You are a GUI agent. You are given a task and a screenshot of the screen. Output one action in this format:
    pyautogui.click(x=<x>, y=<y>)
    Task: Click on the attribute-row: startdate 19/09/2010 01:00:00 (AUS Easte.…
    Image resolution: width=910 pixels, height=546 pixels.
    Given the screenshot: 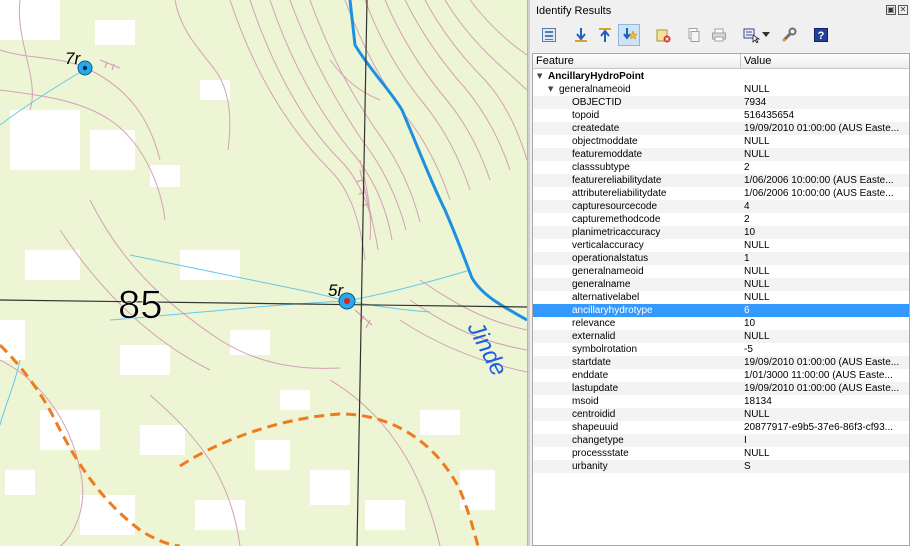 What is the action you would take?
    pyautogui.click(x=721, y=362)
    